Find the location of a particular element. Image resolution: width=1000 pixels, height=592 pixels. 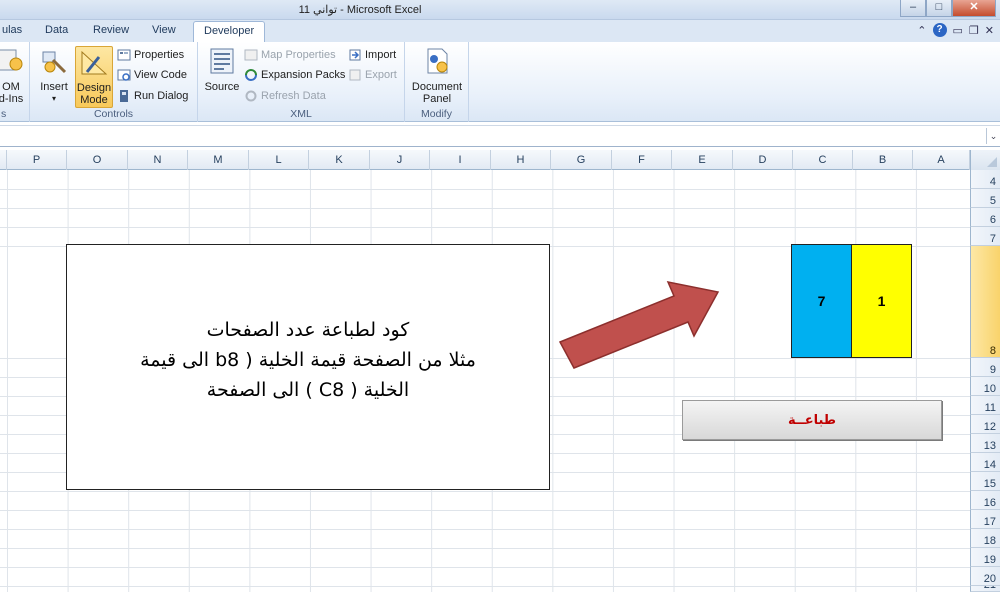

column-header-m: M is located at coordinates (218, 160).